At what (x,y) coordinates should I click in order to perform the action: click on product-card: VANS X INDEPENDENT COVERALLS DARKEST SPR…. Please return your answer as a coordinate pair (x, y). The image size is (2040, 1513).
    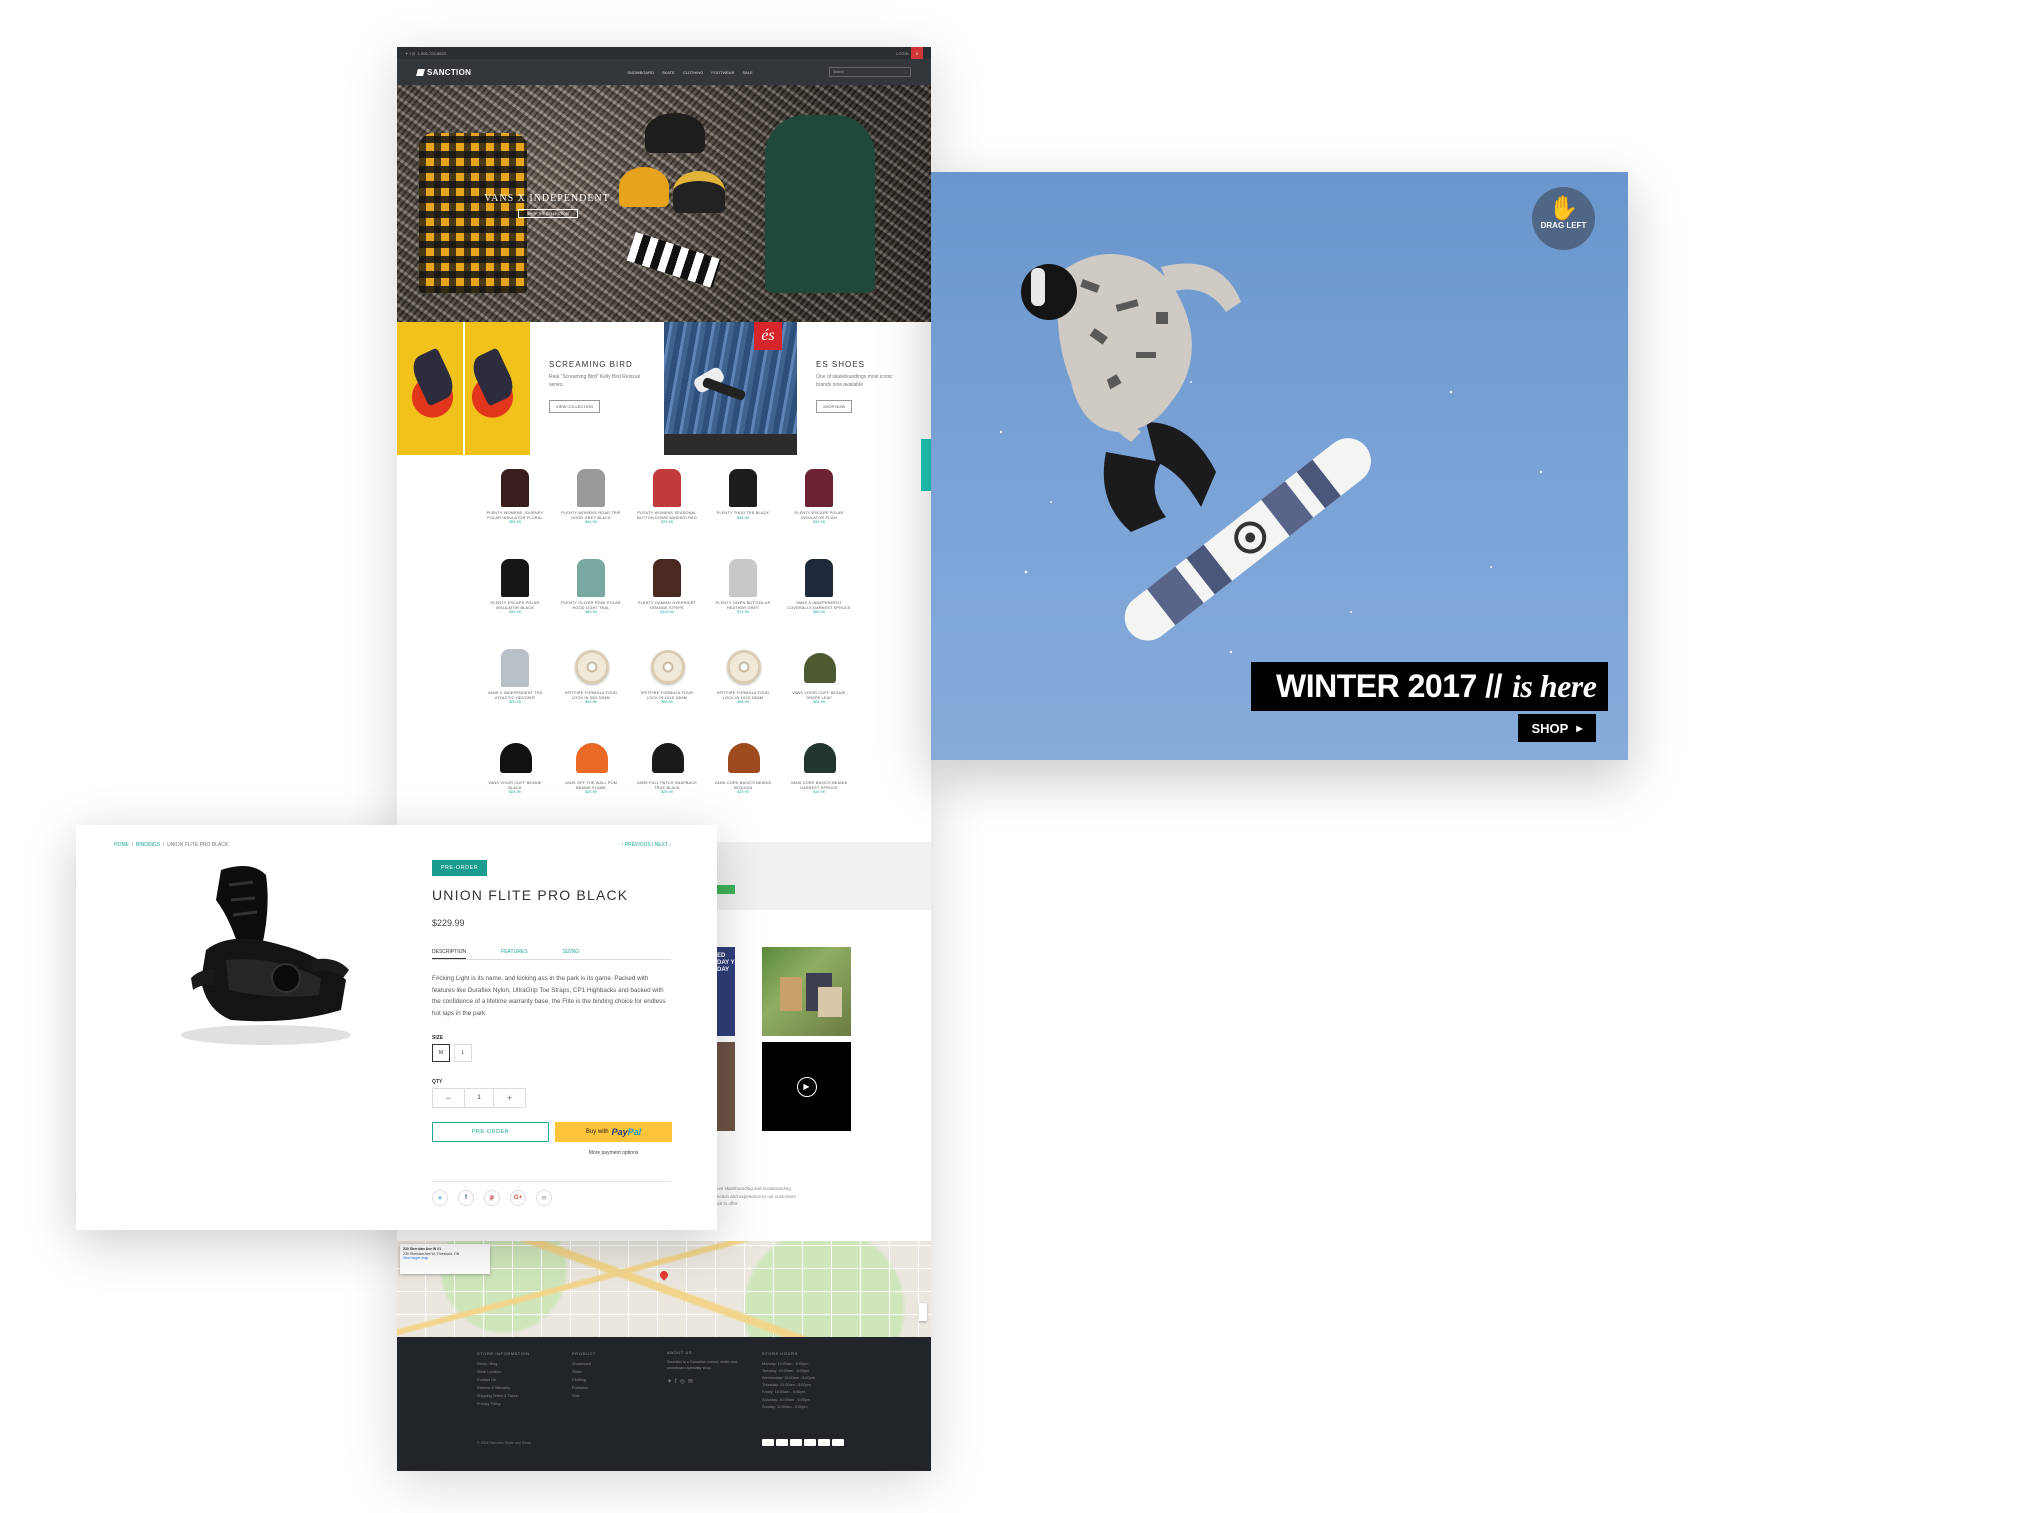
    Looking at the image, I should click on (819, 595).